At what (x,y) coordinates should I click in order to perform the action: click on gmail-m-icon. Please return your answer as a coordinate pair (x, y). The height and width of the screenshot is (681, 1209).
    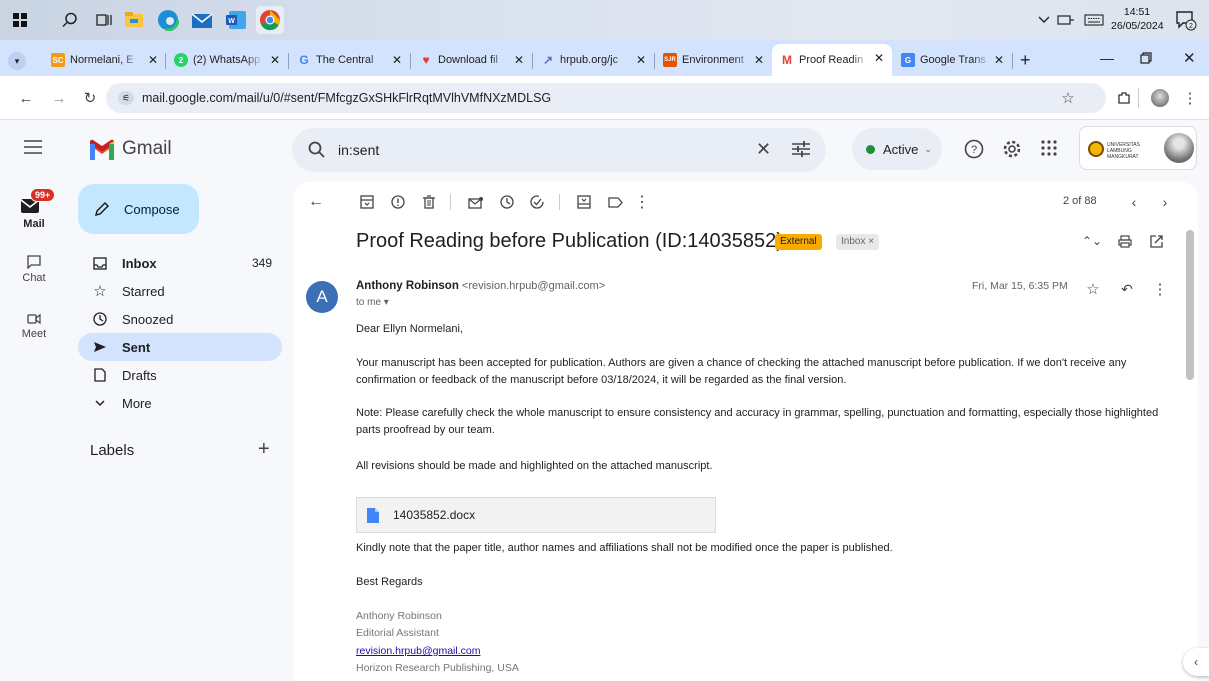
    Looking at the image, I should click on (102, 149).